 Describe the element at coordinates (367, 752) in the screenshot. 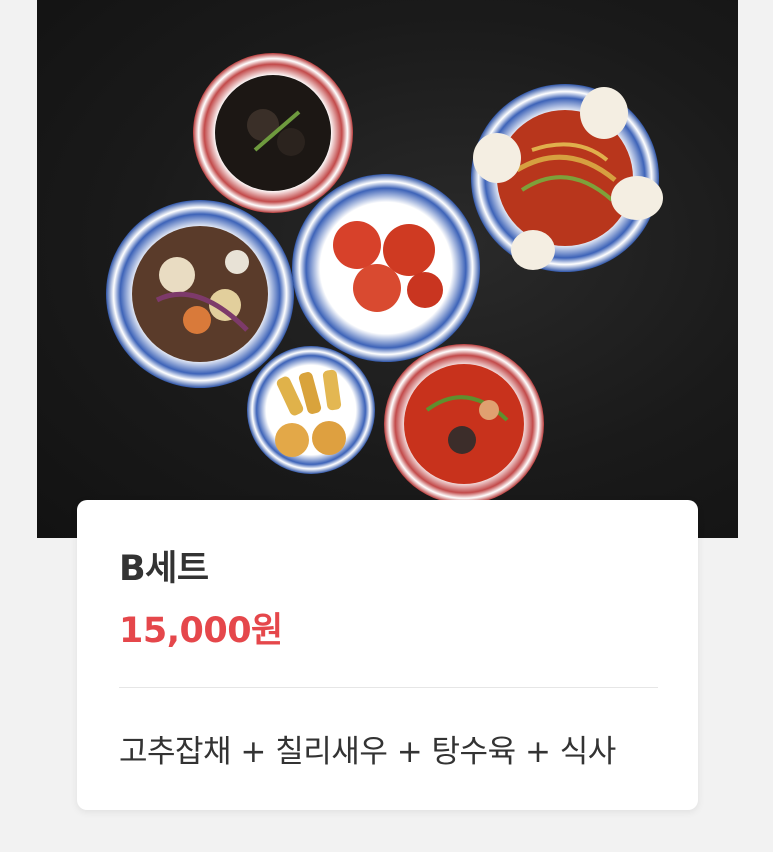

I see `product-description: 고추잡채 + 칠리새우 + 탕수육 + 식사` at that location.